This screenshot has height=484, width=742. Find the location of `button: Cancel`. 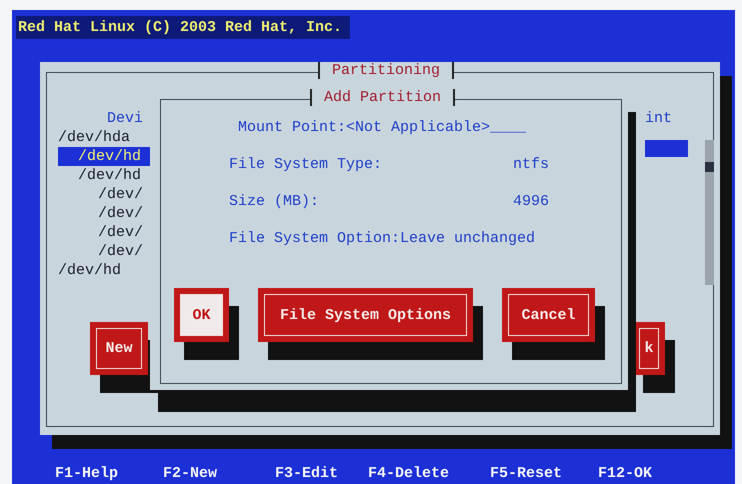

button: Cancel is located at coordinates (548, 315).